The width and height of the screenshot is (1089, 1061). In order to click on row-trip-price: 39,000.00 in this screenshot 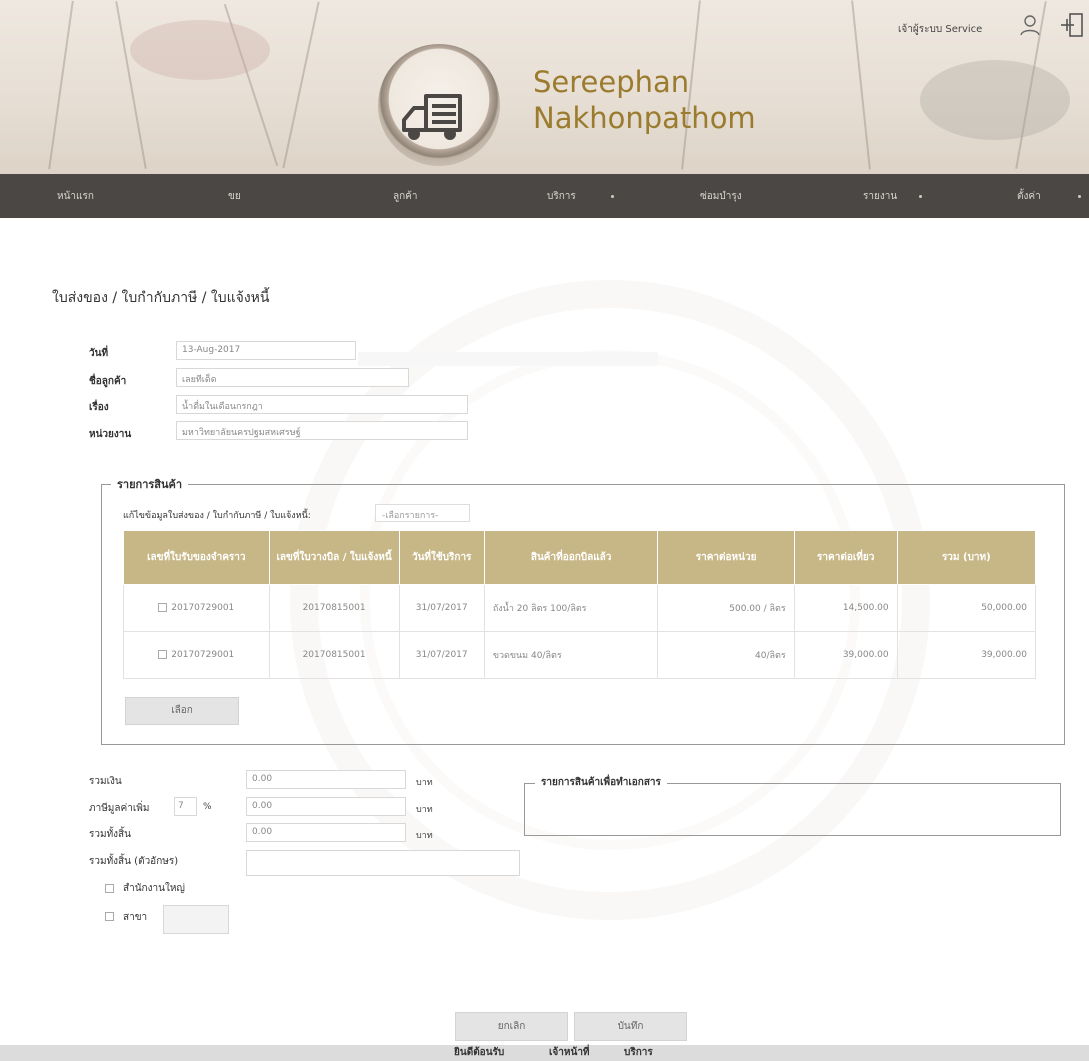, I will do `click(845, 655)`.